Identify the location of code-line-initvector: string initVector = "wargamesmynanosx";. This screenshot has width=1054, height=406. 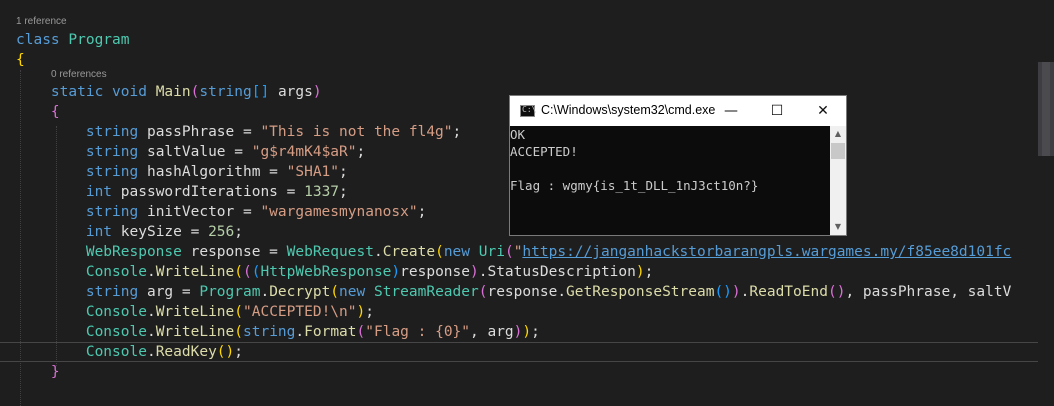
(221, 212).